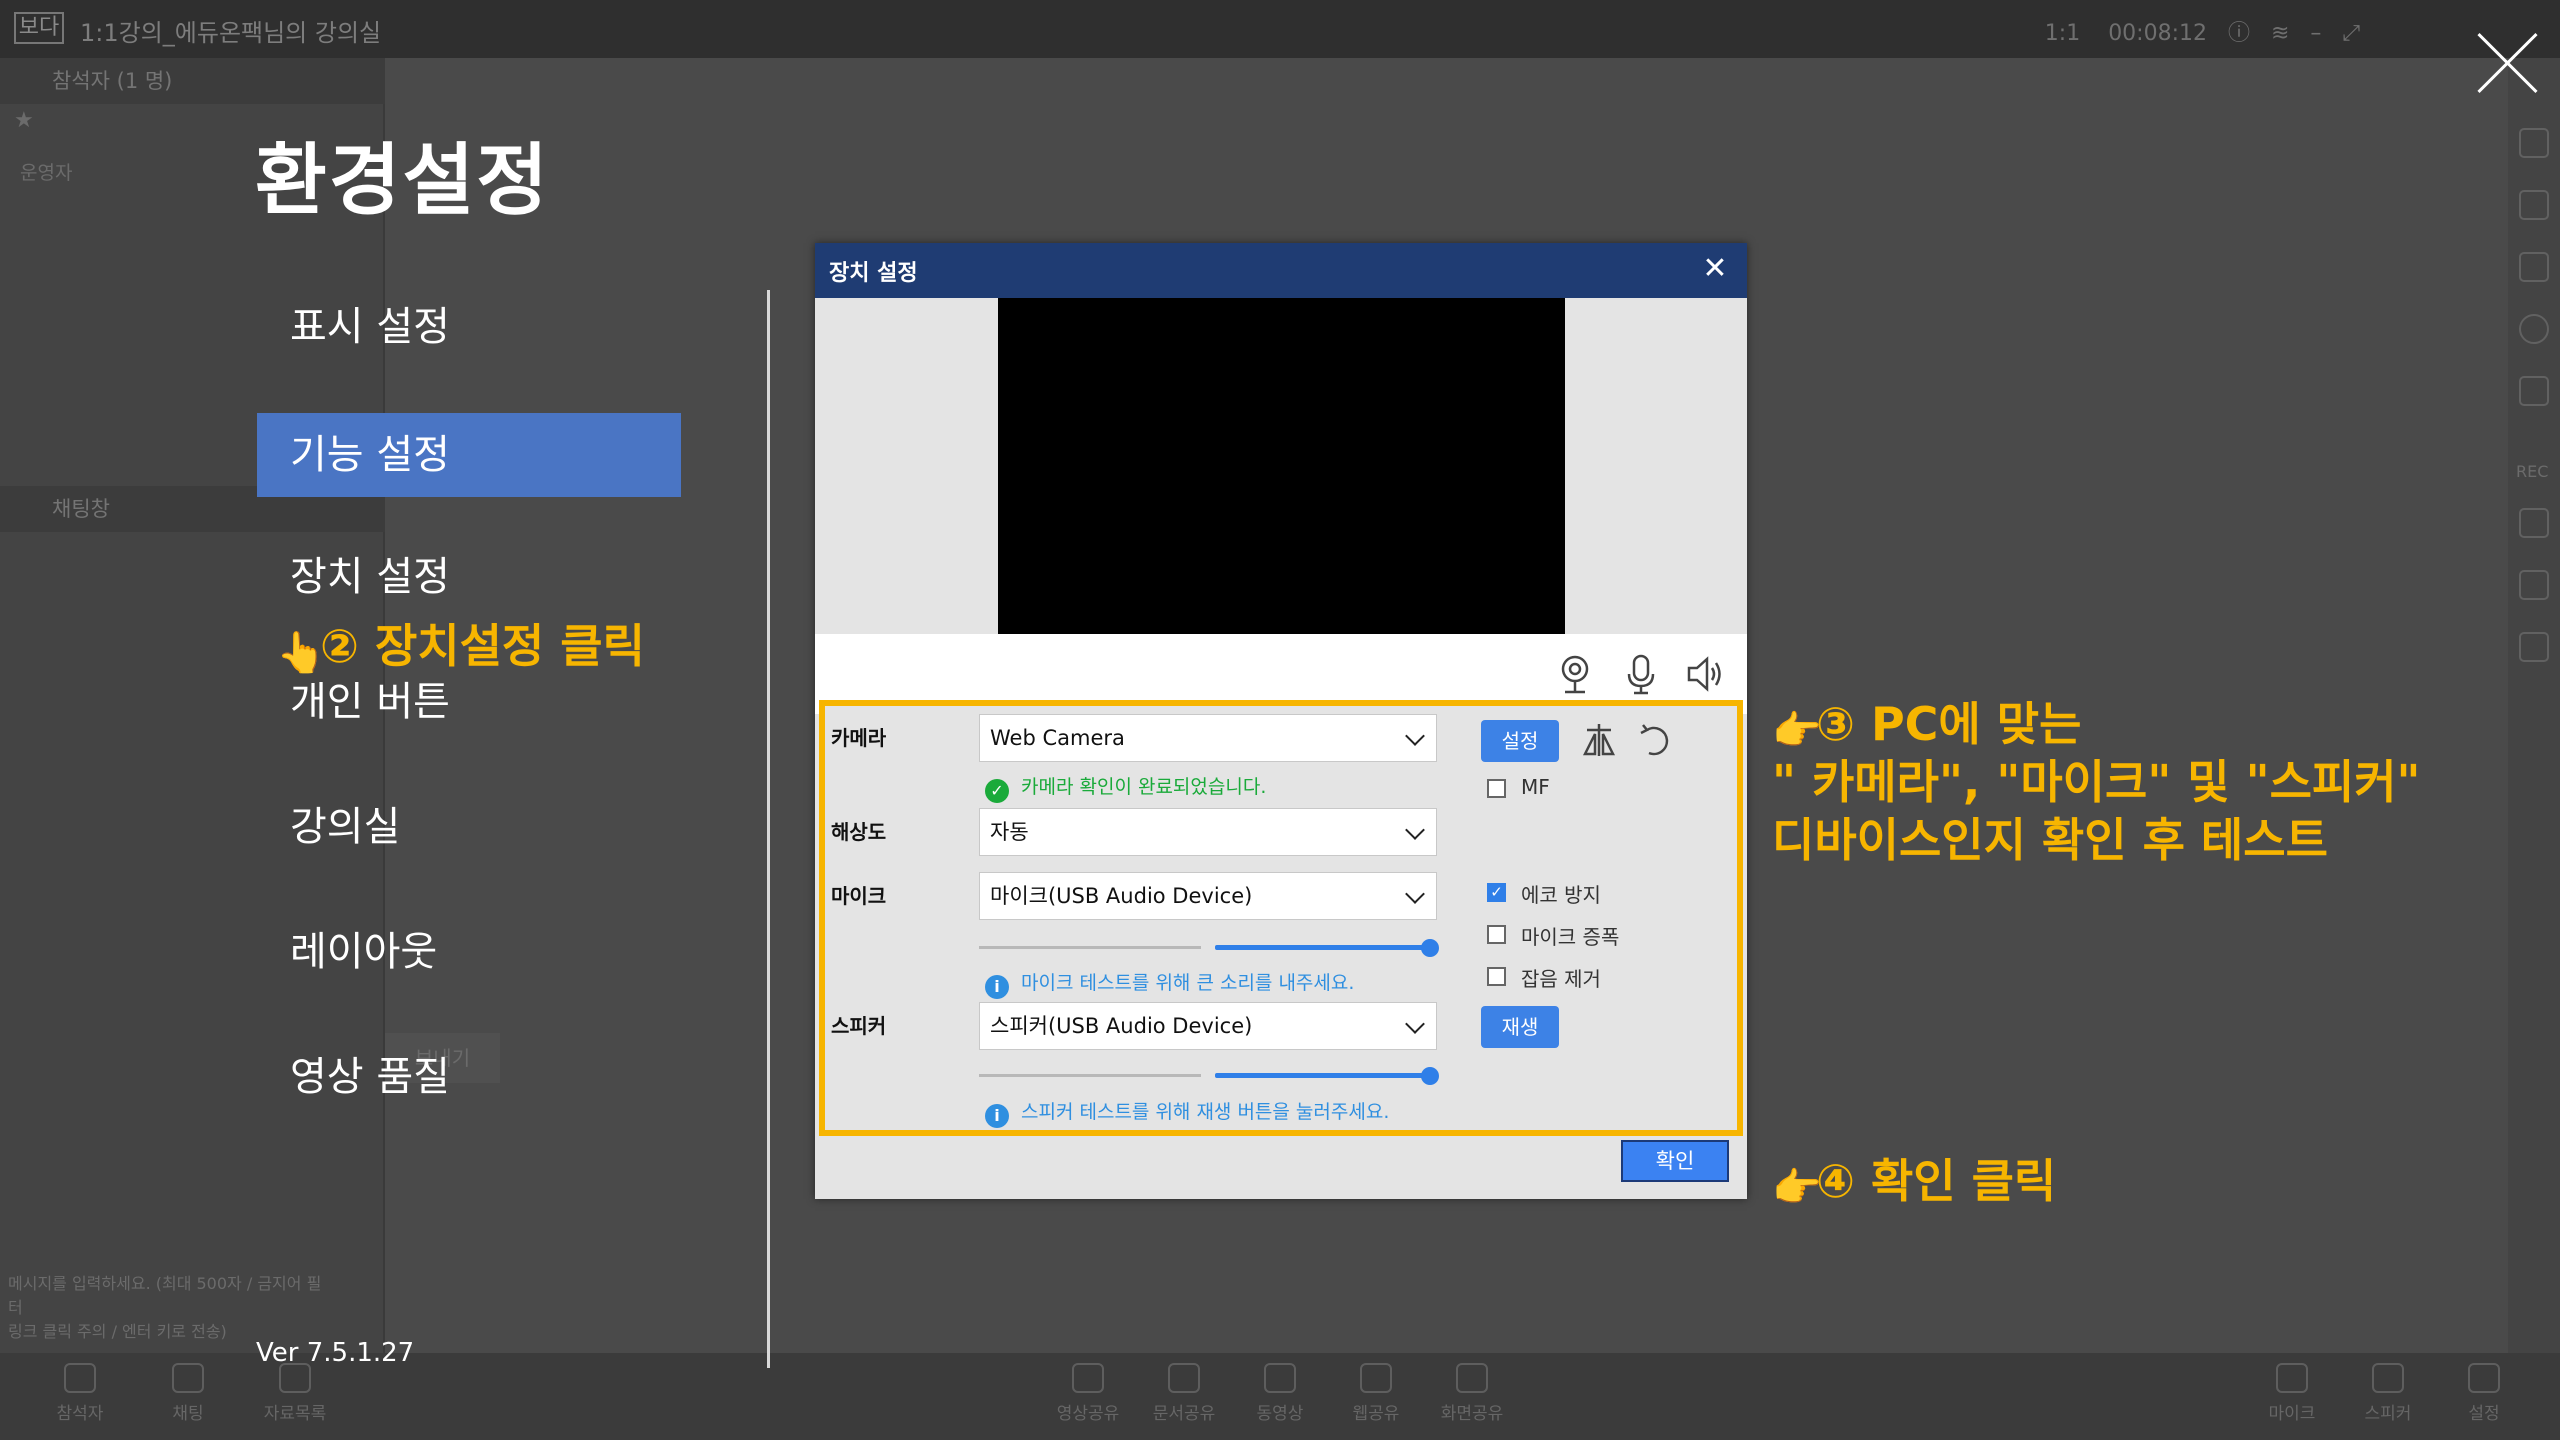  I want to click on settings-close-icon, so click(2507, 63).